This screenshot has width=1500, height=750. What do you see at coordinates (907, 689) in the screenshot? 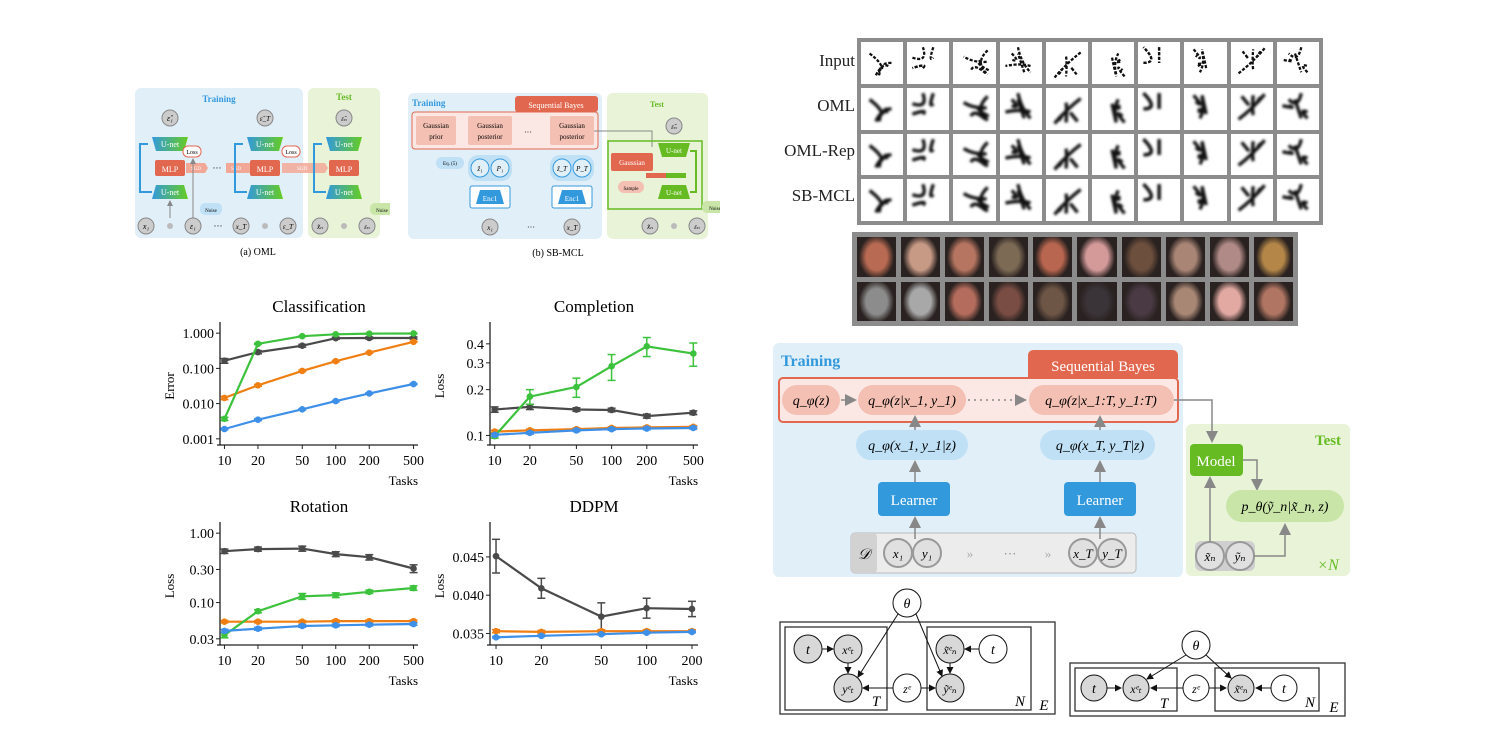
I see `svg-text: zᵉ` at bounding box center [907, 689].